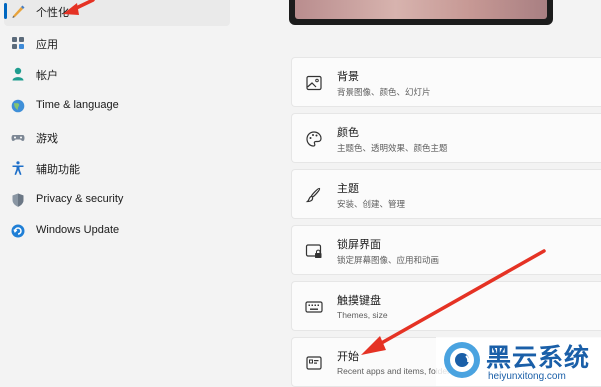 The height and width of the screenshot is (387, 601). Describe the element at coordinates (47, 45) in the screenshot. I see `sidebar-item-label: 应用` at that location.